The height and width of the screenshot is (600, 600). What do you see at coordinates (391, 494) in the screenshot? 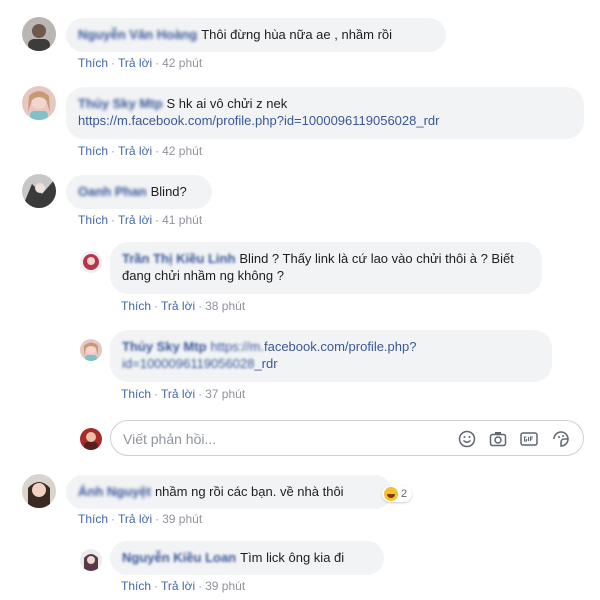
I see `haha-reaction-icon` at bounding box center [391, 494].